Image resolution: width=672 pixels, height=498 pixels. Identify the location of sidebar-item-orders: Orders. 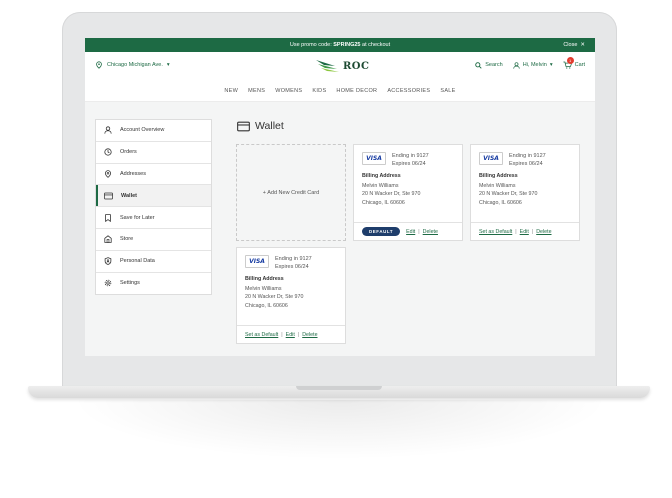
(153, 153).